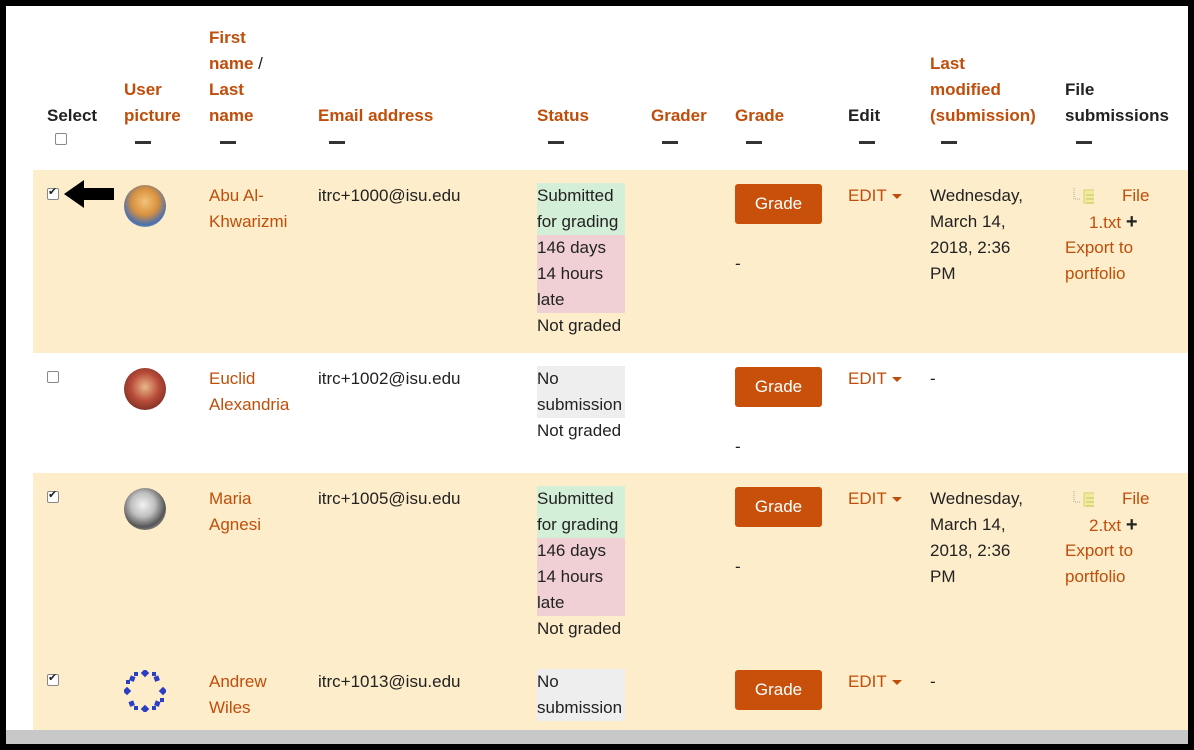 This screenshot has height=750, width=1194. I want to click on header-file-submissions: File submissions, so click(1117, 103).